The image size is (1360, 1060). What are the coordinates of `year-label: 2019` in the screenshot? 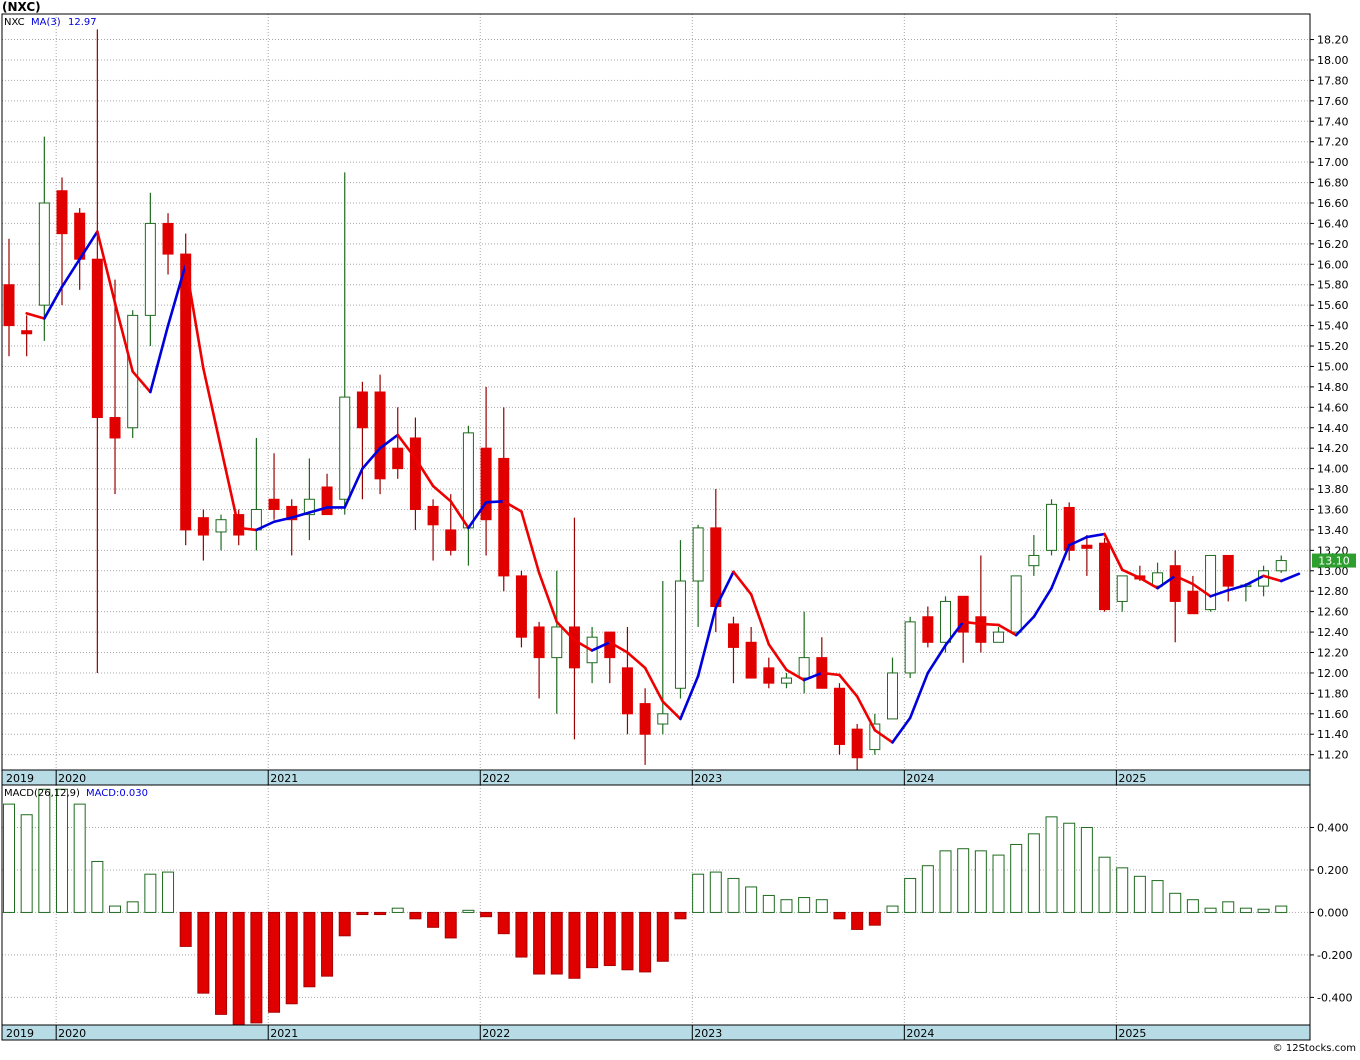 It's located at (20, 1033).